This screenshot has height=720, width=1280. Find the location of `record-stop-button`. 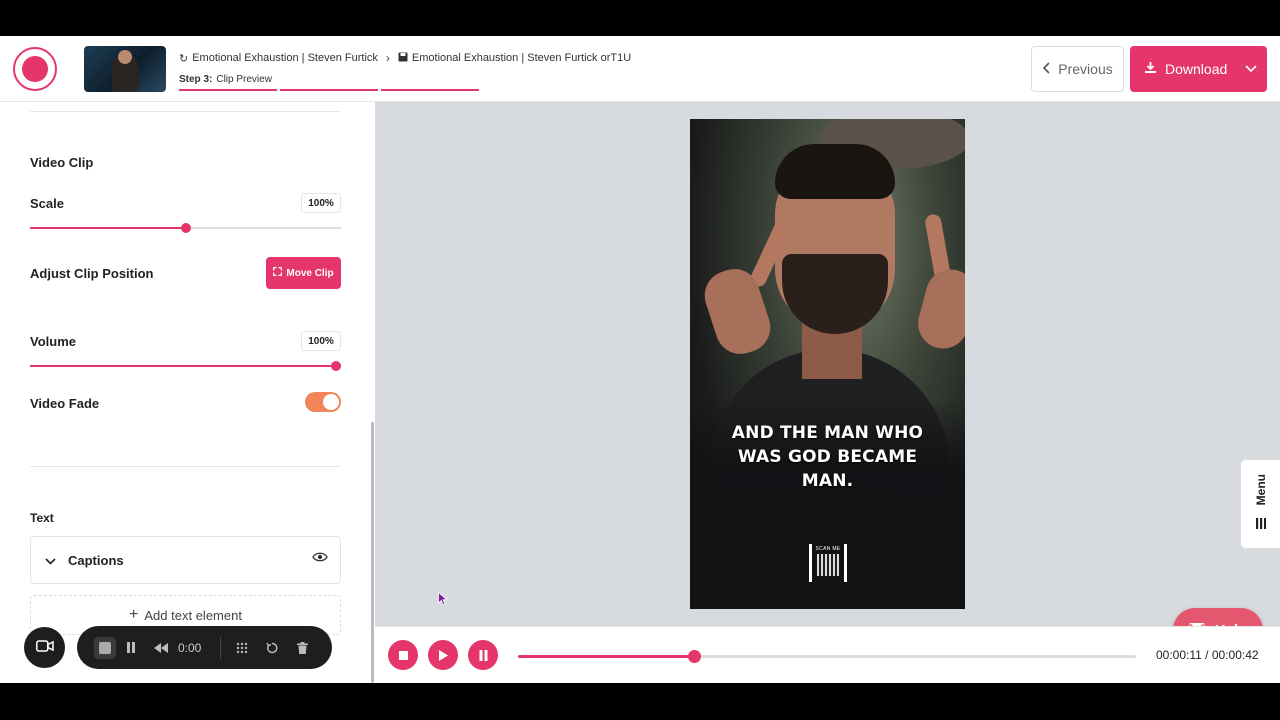

record-stop-button is located at coordinates (105, 647).